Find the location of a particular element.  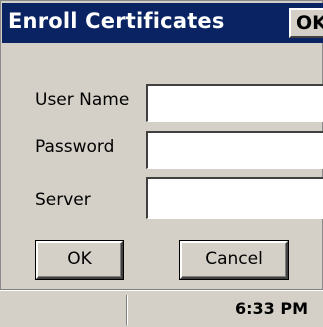

password-field is located at coordinates (234, 150).